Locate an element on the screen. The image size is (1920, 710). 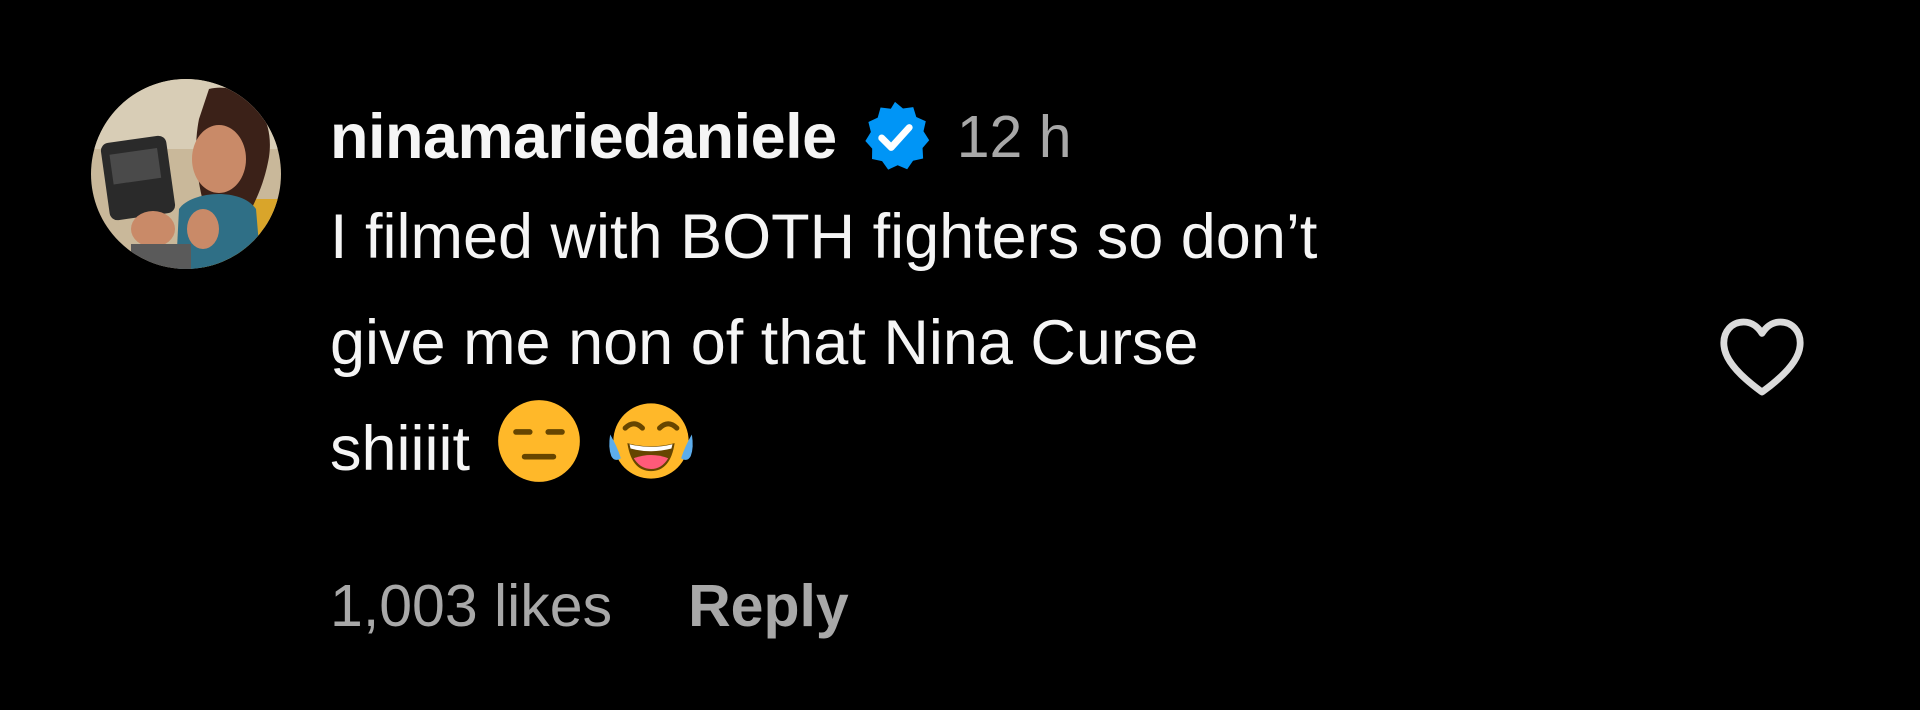
avatar is located at coordinates (186, 174).